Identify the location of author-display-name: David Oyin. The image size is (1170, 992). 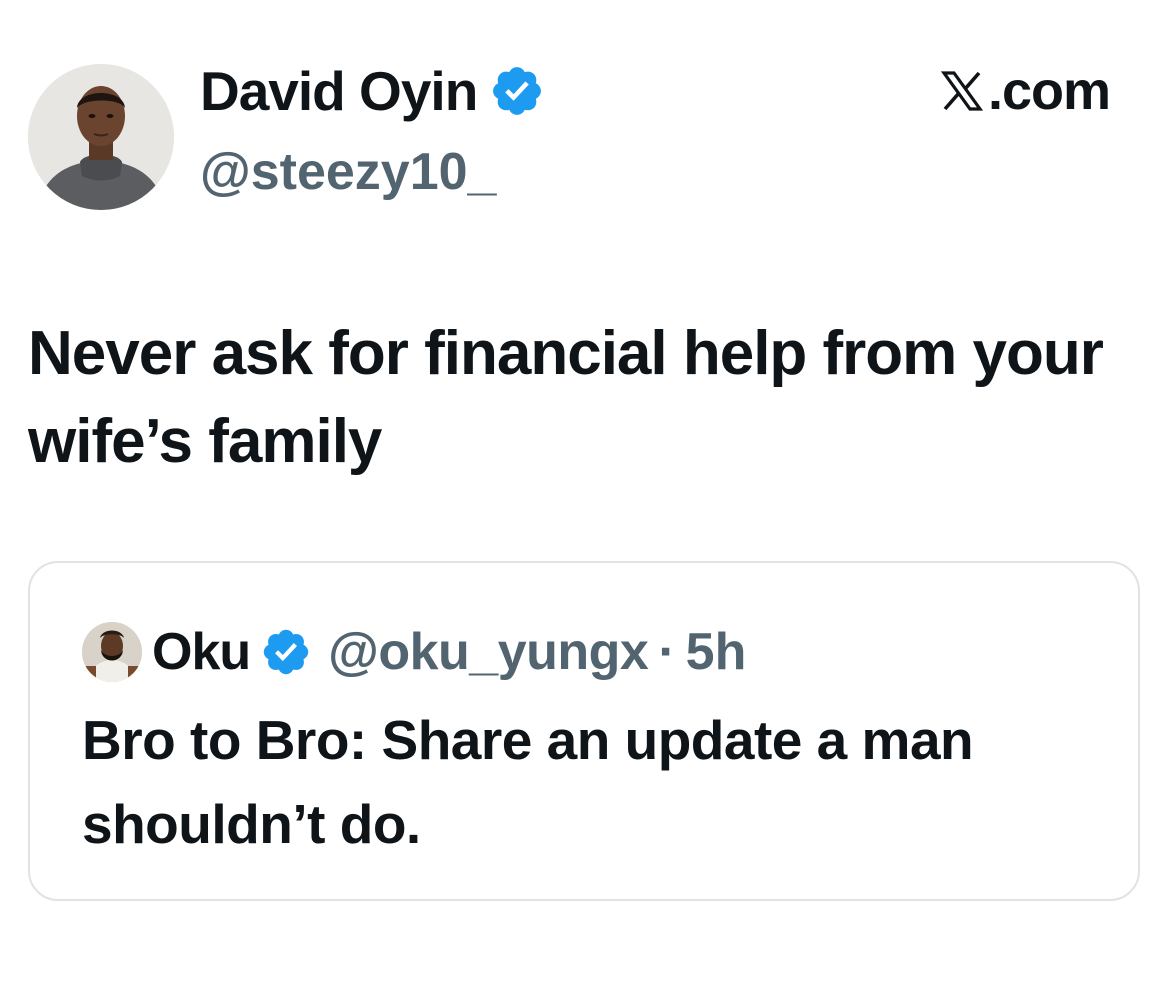
(339, 91).